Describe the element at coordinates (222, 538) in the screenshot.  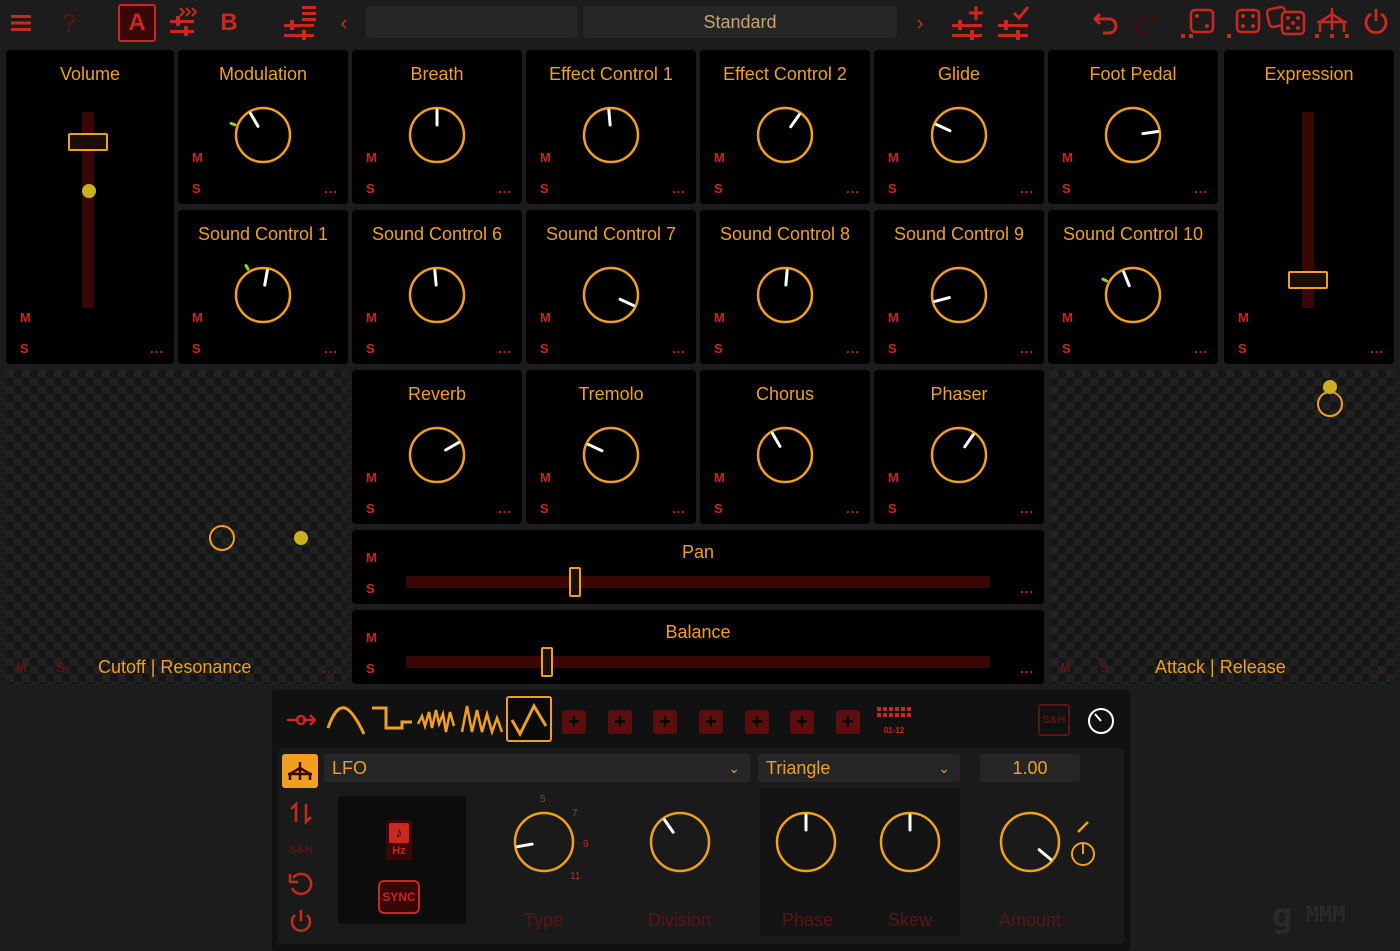
I see `xy-handle` at that location.